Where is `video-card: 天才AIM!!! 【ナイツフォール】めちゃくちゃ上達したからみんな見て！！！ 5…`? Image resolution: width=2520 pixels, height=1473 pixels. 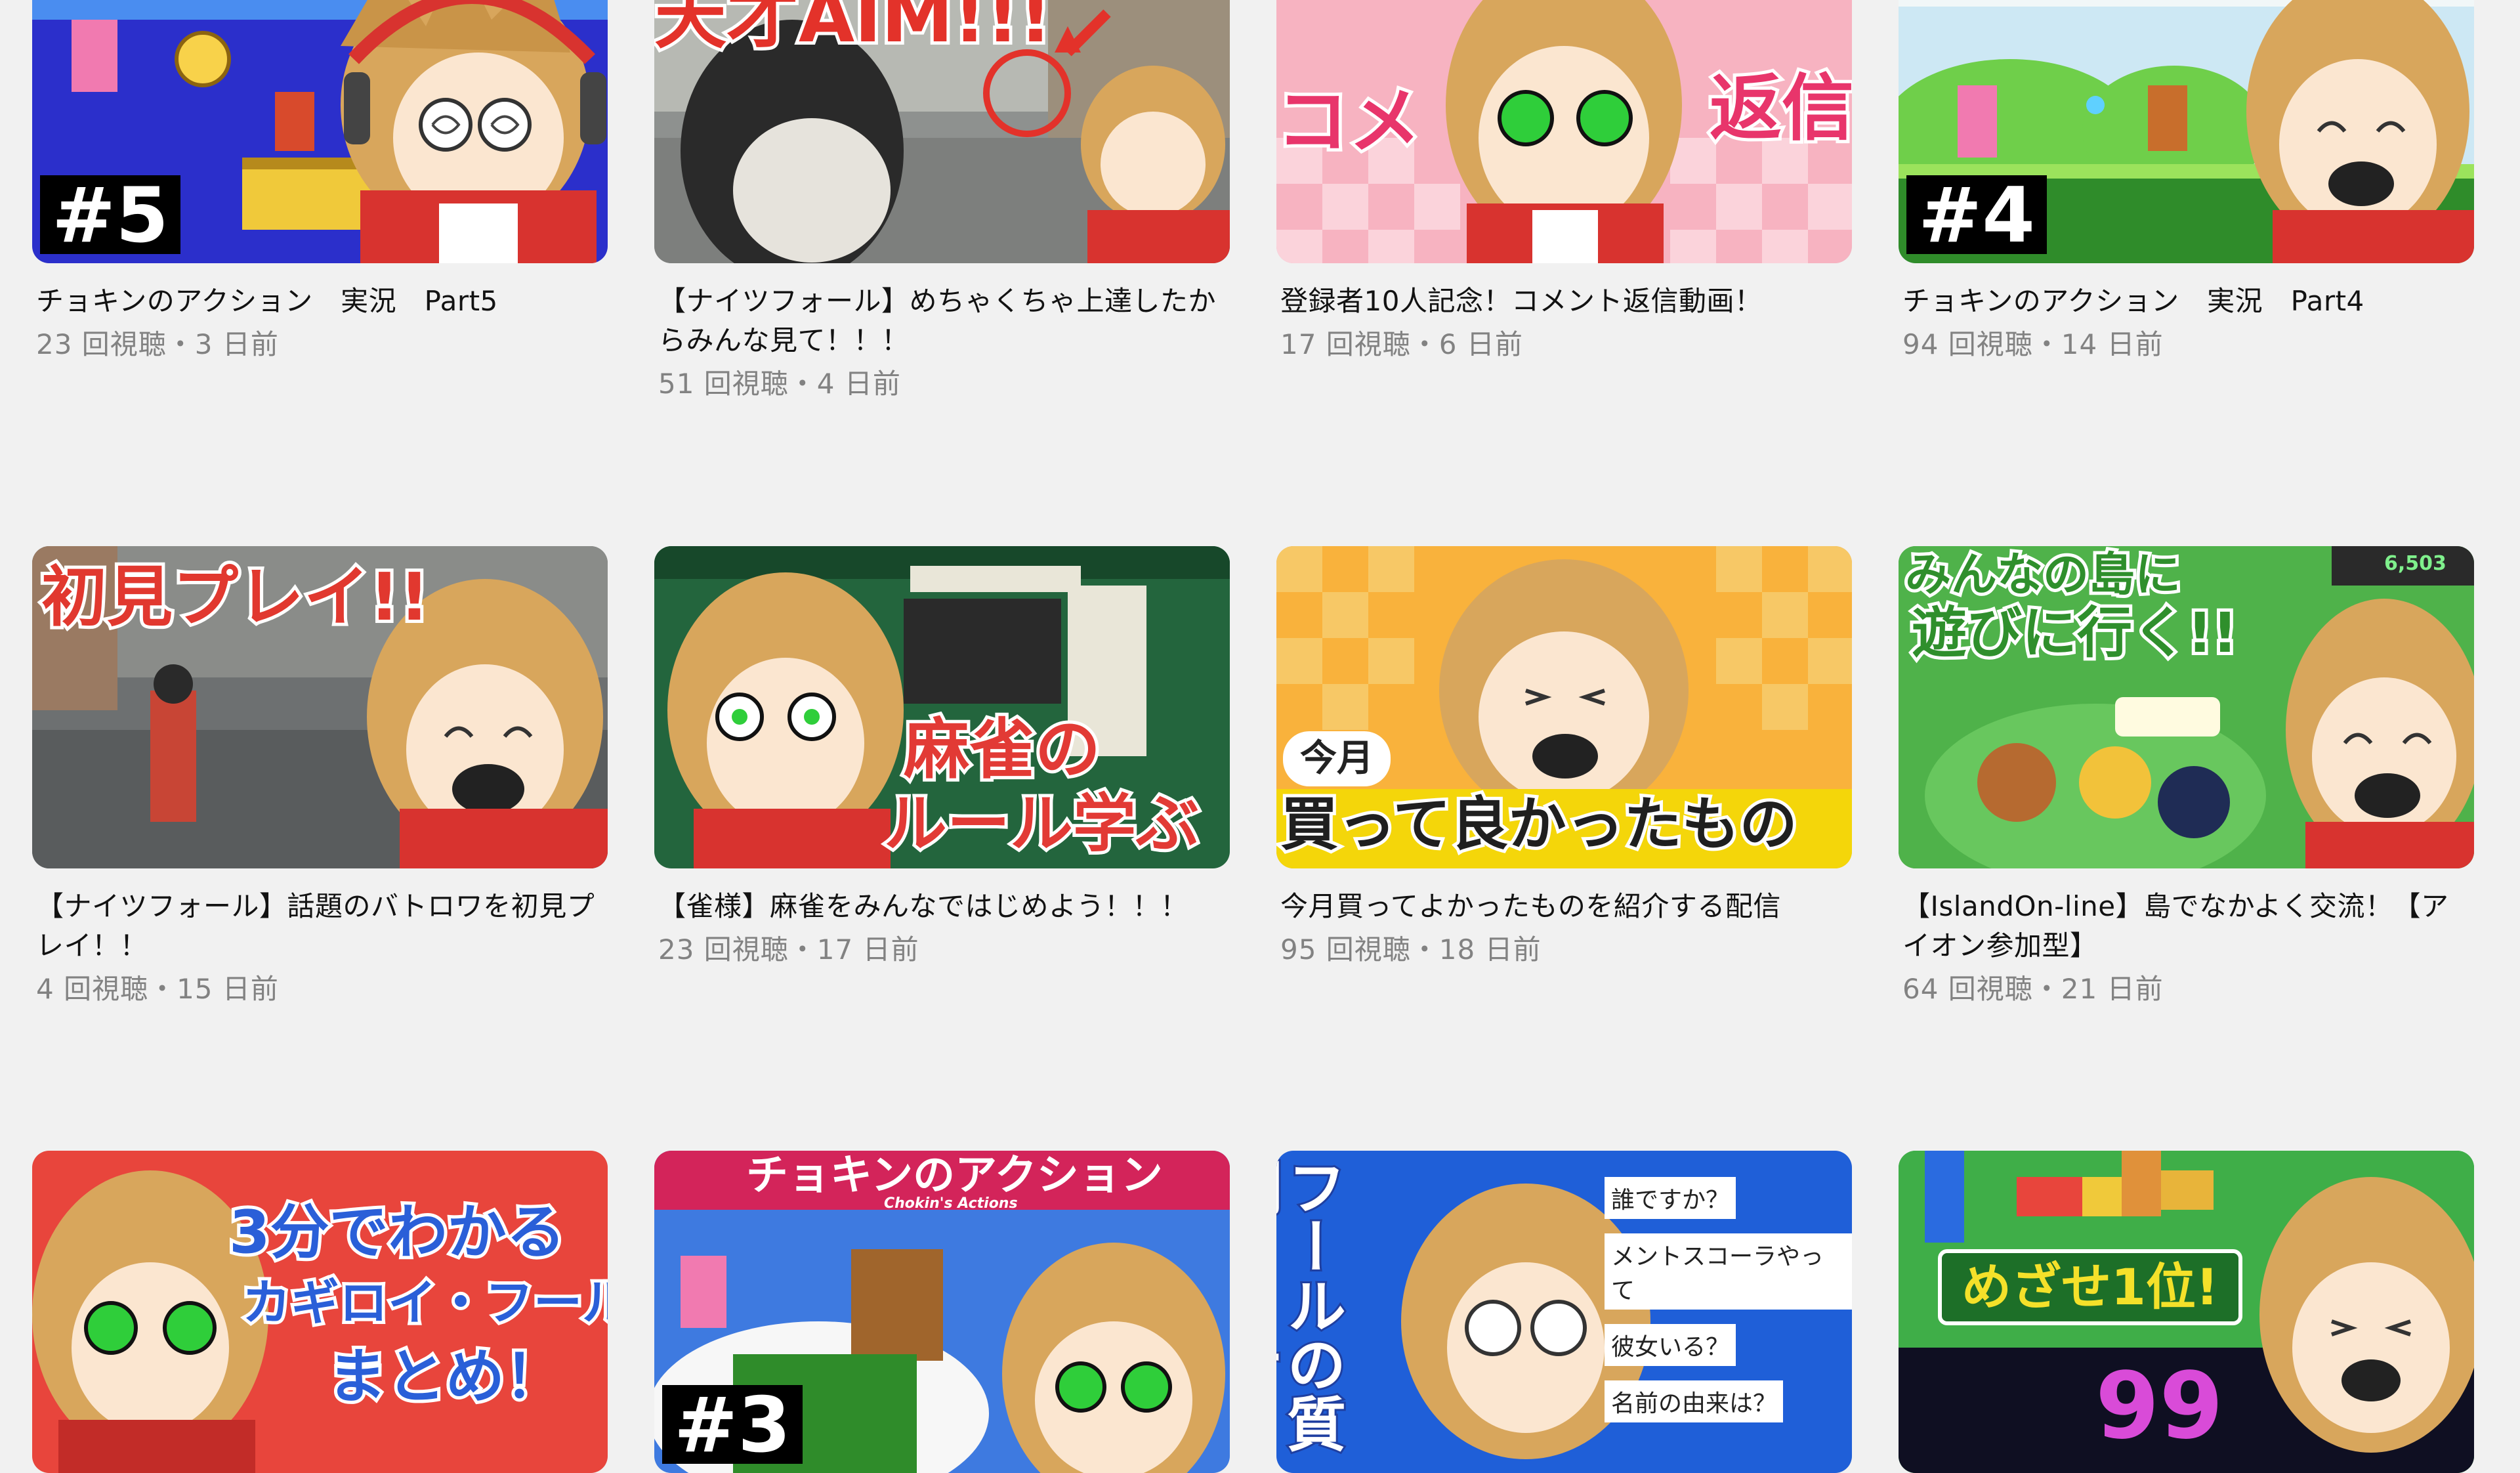
video-card: 天才AIM!!! 【ナイツフォール】めちゃくちゃ上達したからみんな見て！！！ 5… is located at coordinates (942, 200).